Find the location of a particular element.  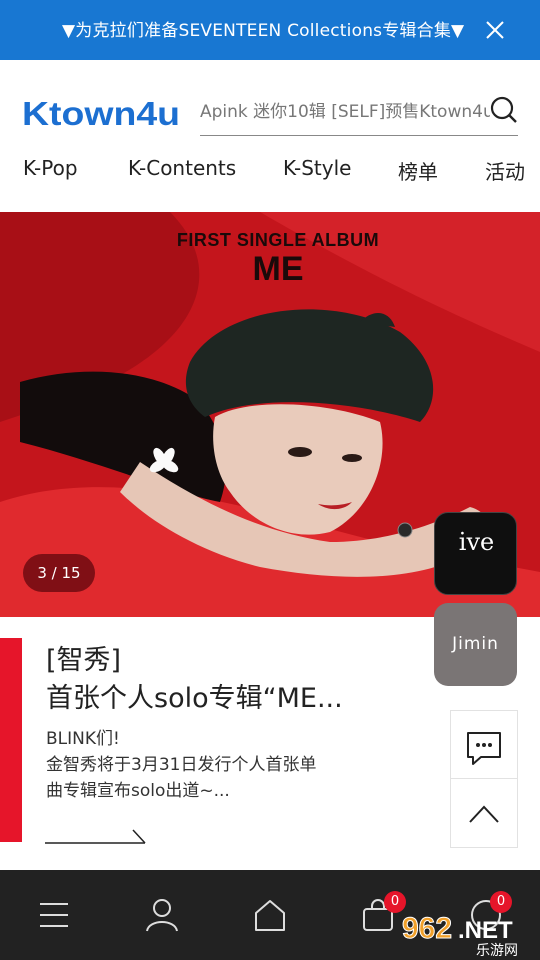

chat-icon is located at coordinates (484, 748).